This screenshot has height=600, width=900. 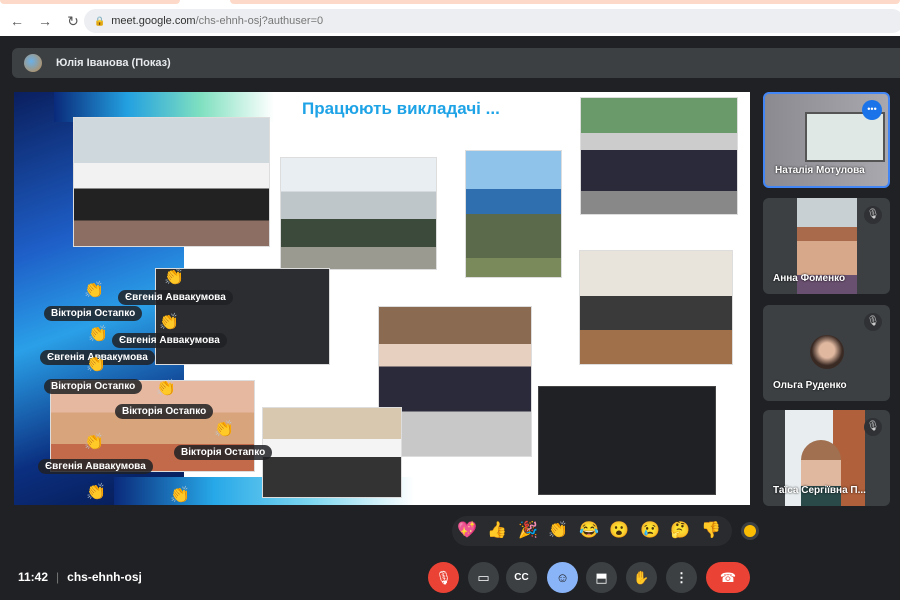 I want to click on reload-icon: ↻, so click(x=73, y=21).